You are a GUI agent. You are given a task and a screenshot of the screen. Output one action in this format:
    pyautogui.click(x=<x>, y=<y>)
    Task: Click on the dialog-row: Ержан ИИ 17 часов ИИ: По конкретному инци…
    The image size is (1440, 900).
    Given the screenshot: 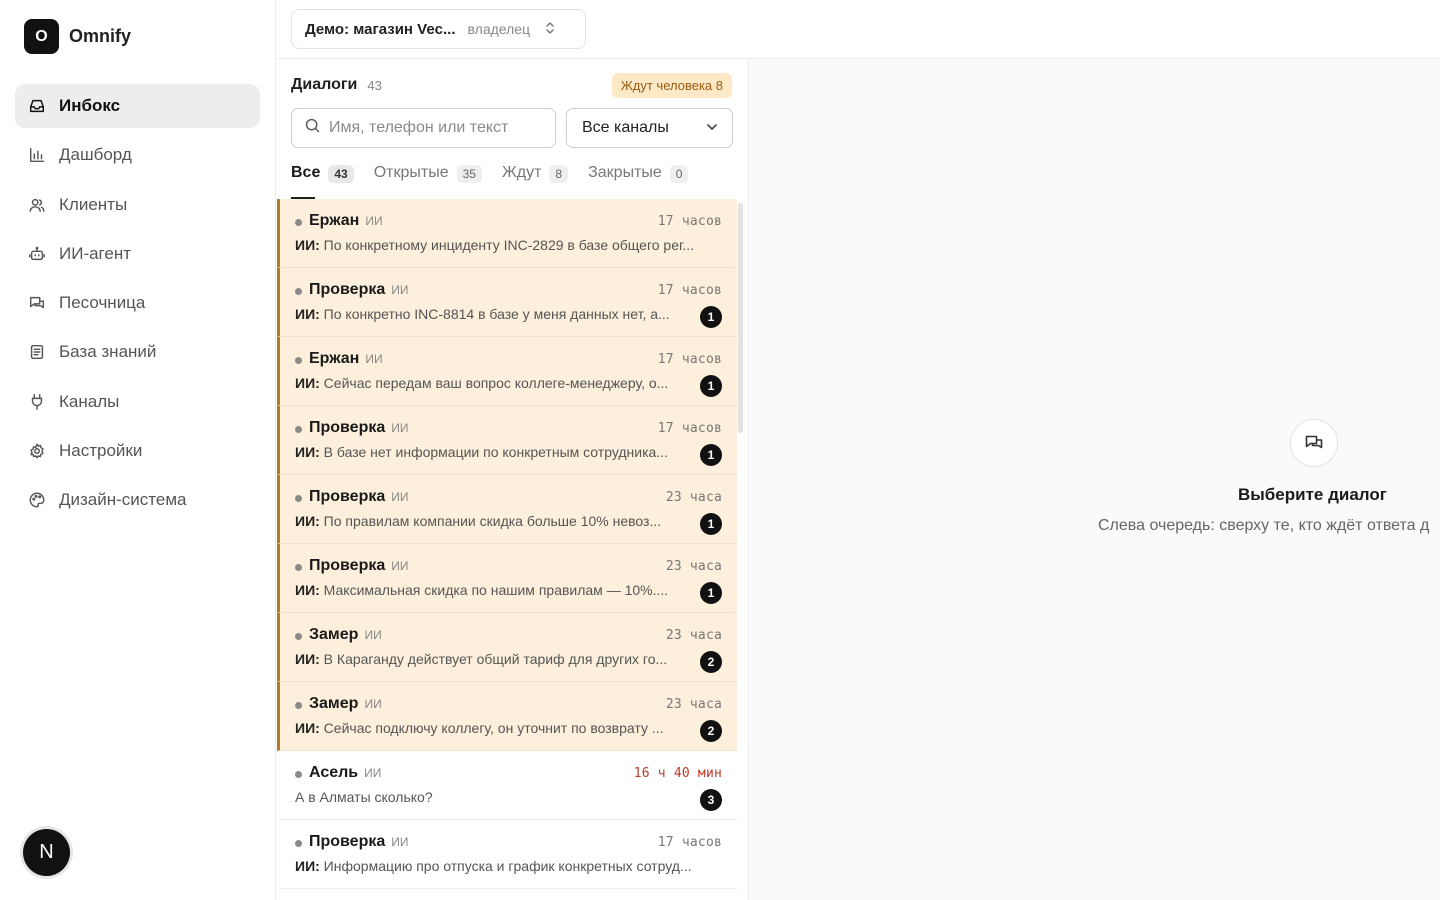 What is the action you would take?
    pyautogui.click(x=507, y=233)
    